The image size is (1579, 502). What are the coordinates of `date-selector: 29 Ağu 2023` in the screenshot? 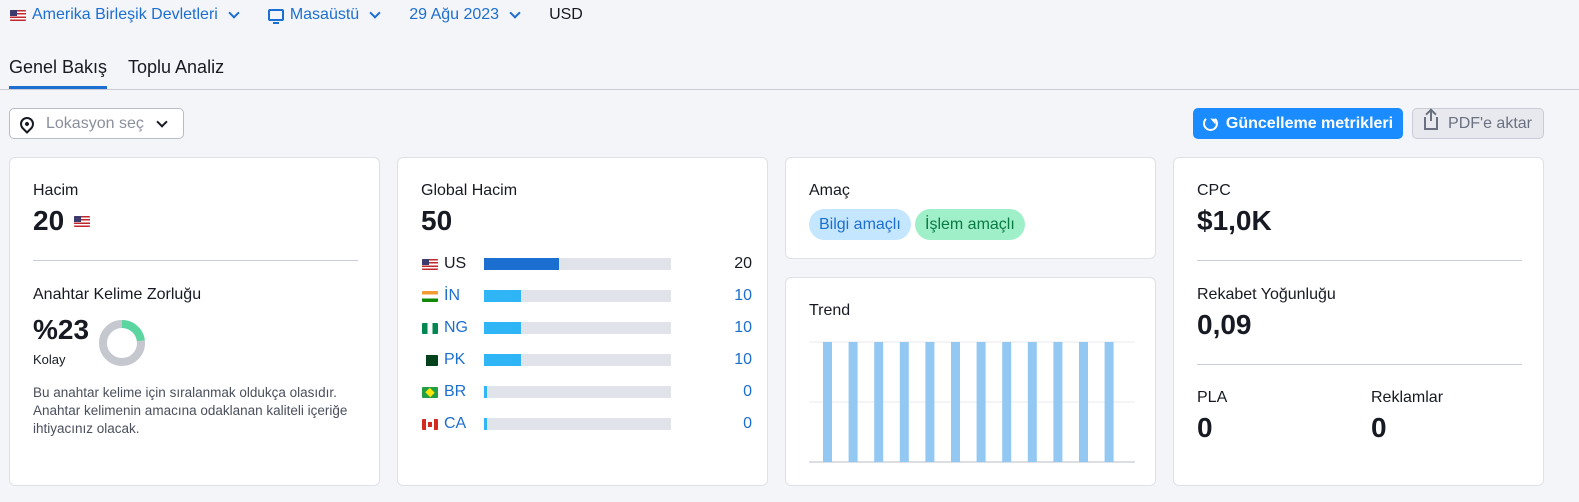 It's located at (465, 15).